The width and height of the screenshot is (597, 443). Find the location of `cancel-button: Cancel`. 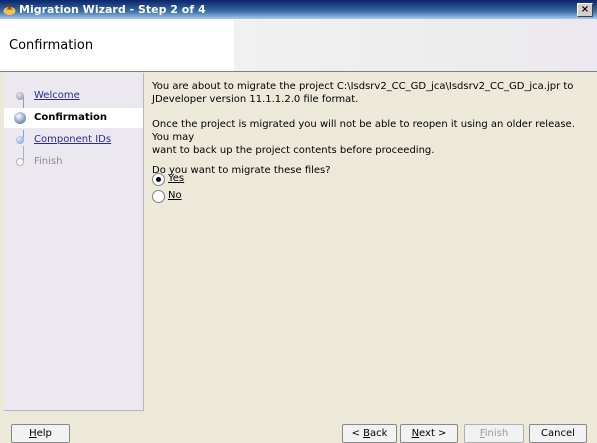

cancel-button: Cancel is located at coordinates (558, 433).